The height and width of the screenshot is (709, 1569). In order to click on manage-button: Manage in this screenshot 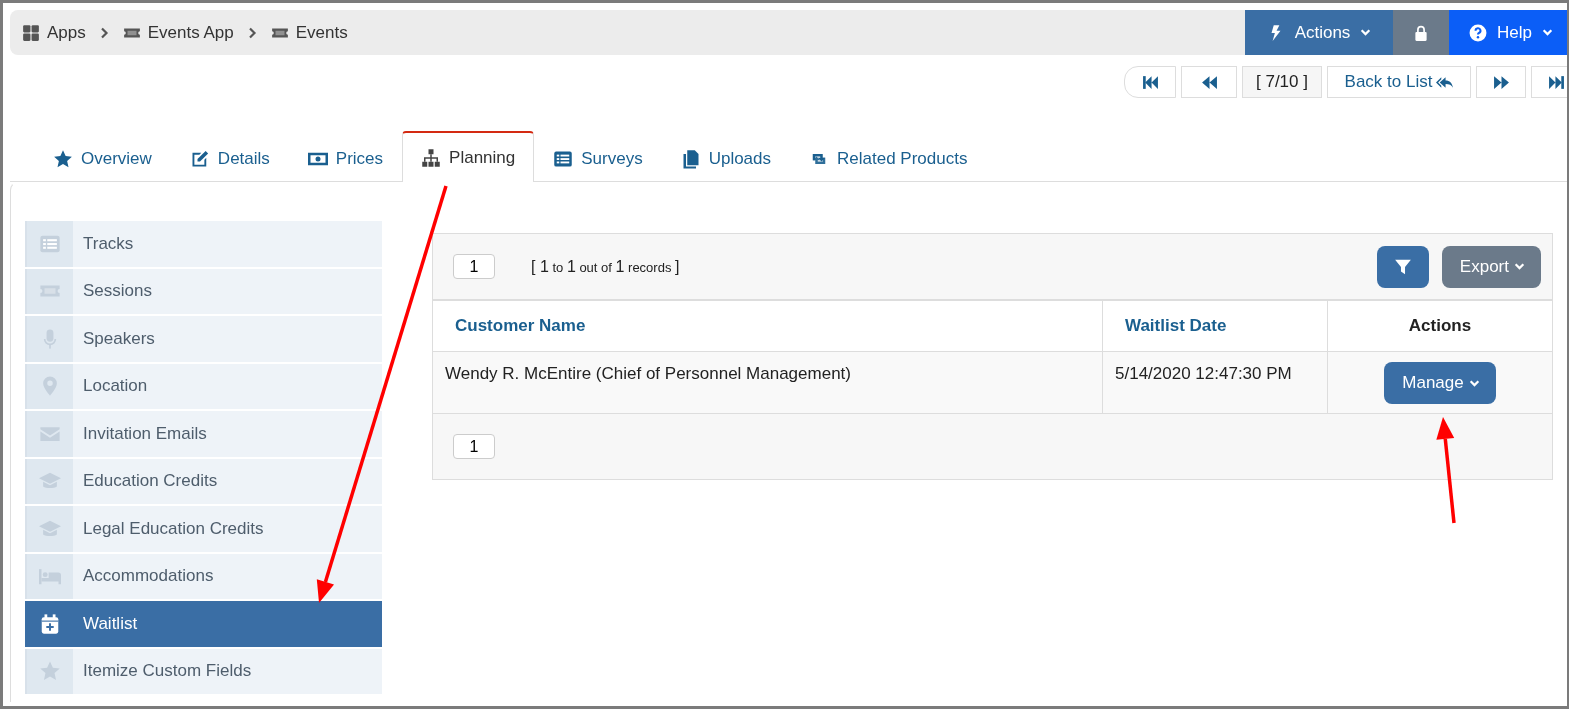, I will do `click(1440, 383)`.